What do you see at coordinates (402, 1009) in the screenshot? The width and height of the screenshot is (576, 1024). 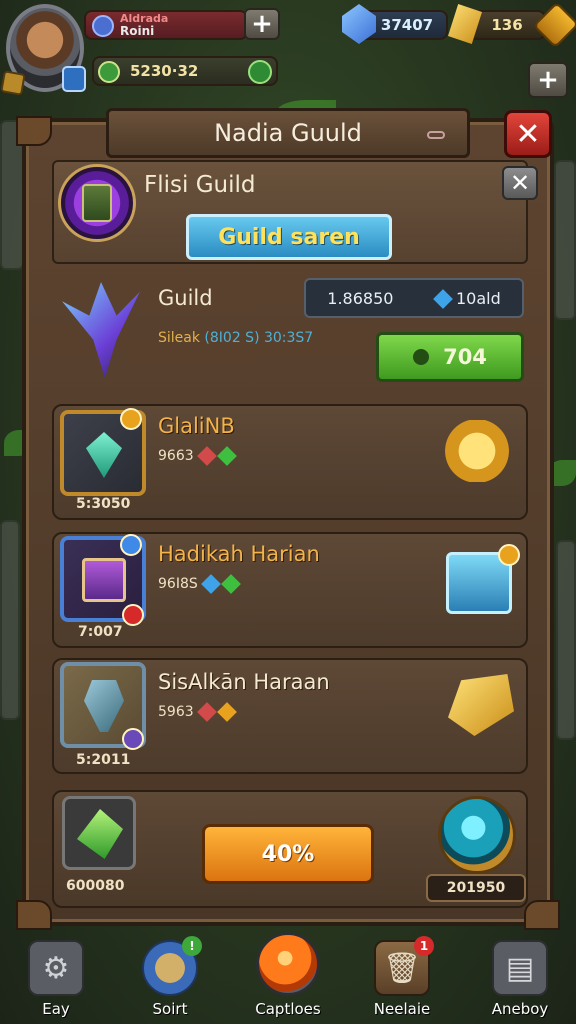 I see `nav-label: Neelaie` at bounding box center [402, 1009].